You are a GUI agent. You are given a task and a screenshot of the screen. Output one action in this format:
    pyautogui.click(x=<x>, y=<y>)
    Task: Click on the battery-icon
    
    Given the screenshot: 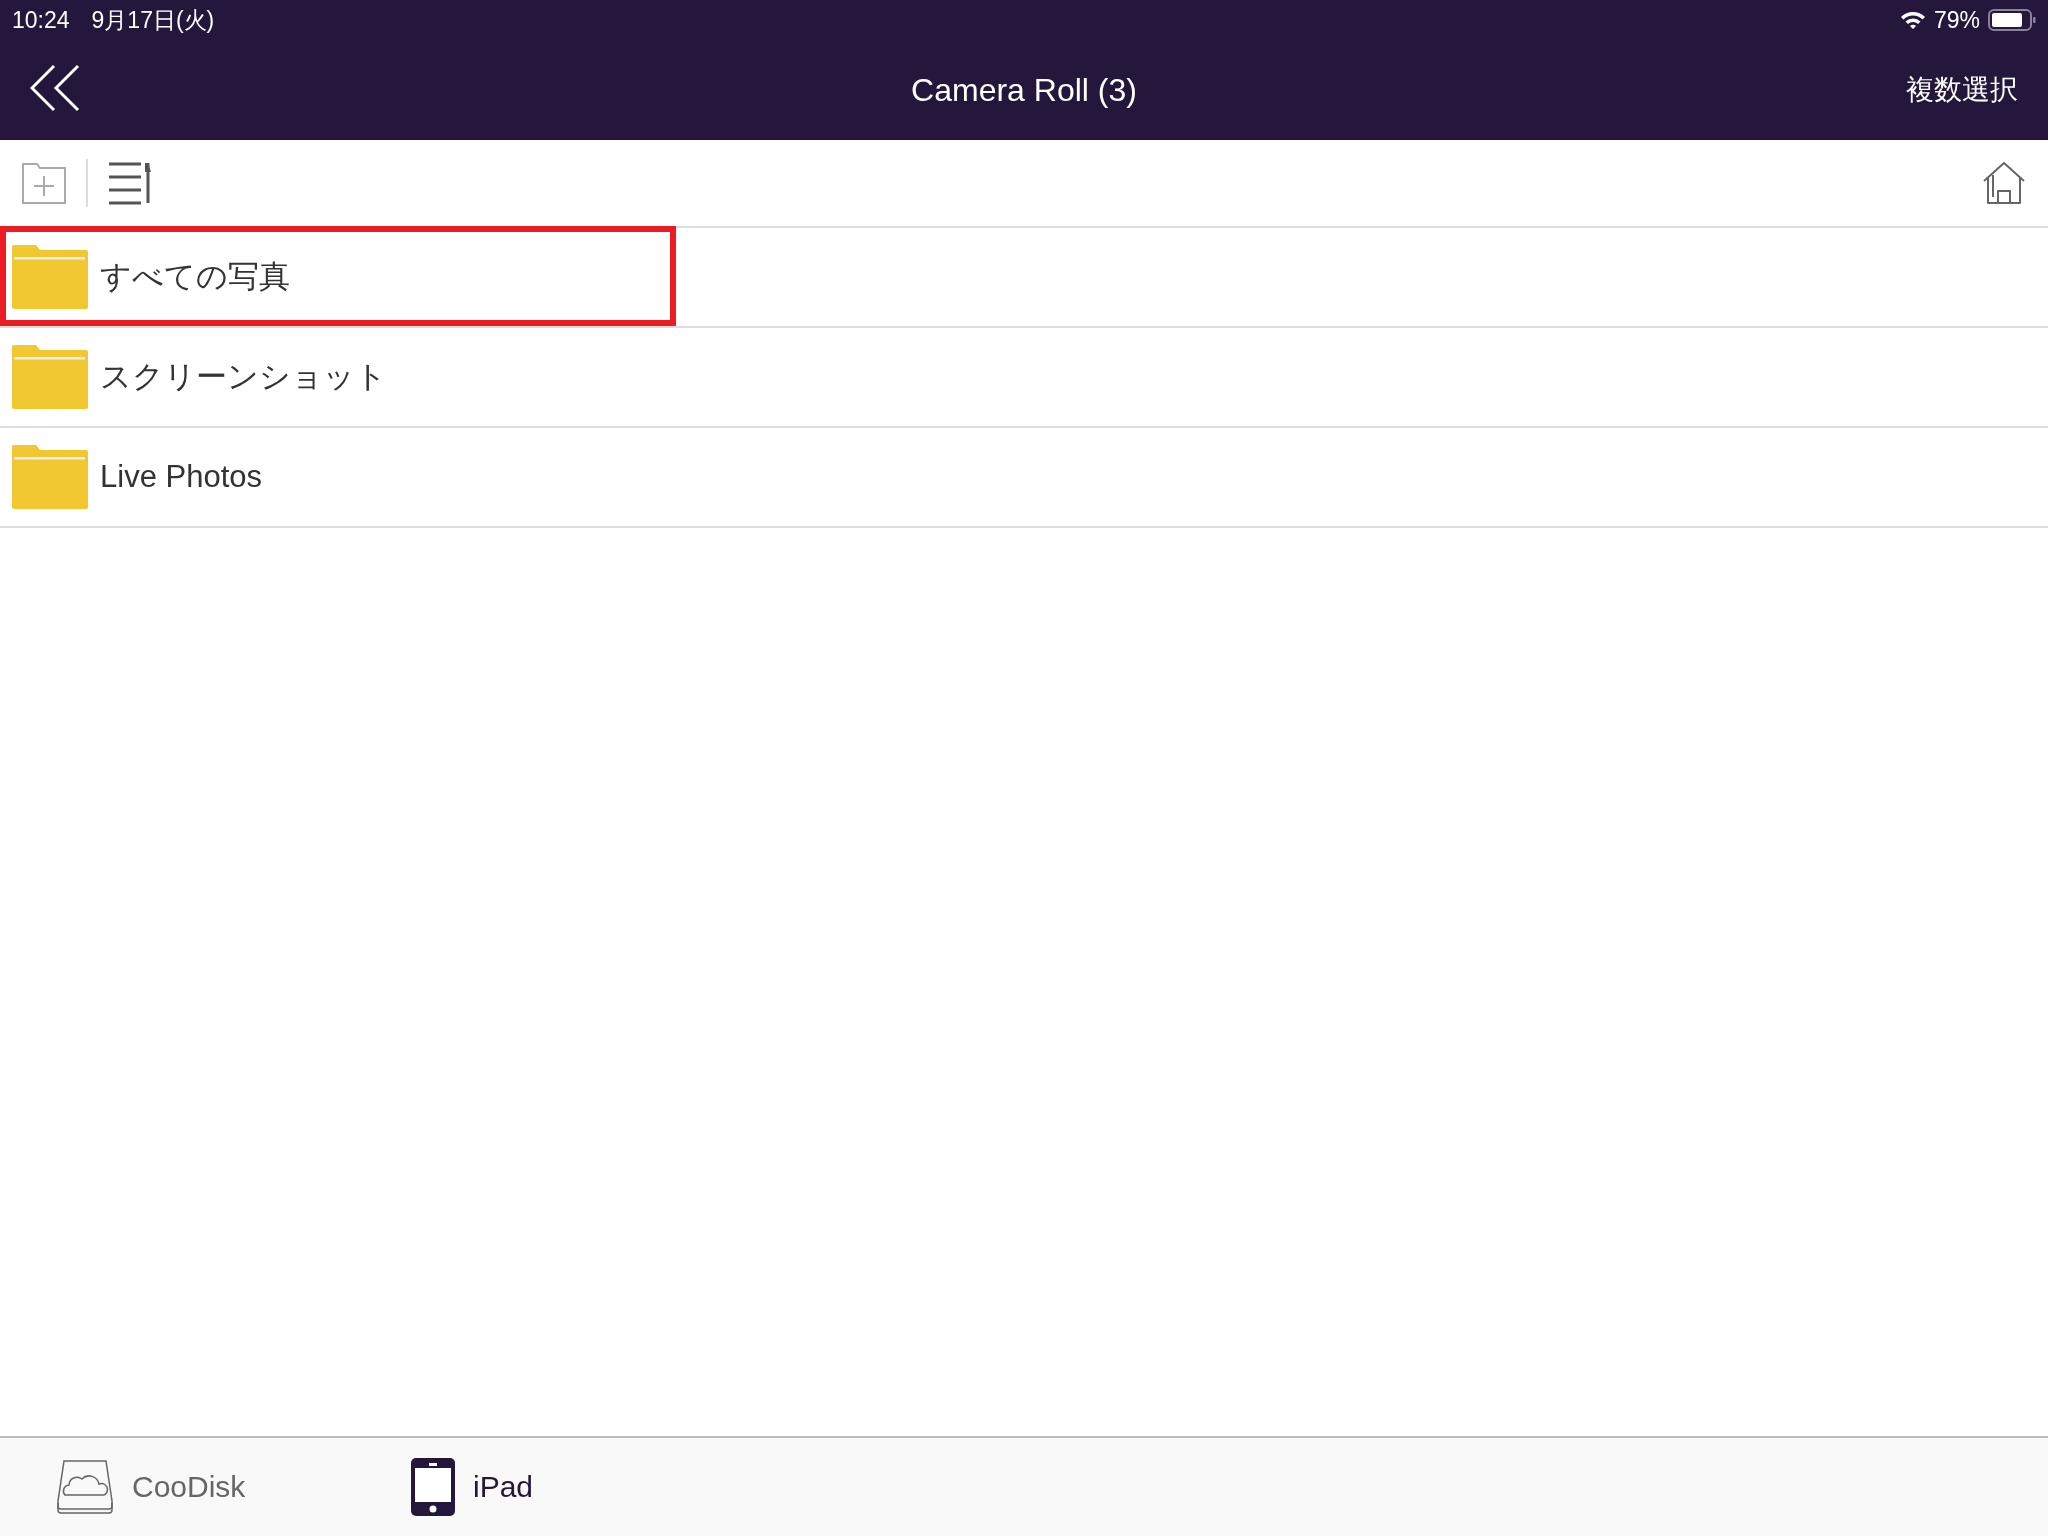 What is the action you would take?
    pyautogui.click(x=2012, y=20)
    